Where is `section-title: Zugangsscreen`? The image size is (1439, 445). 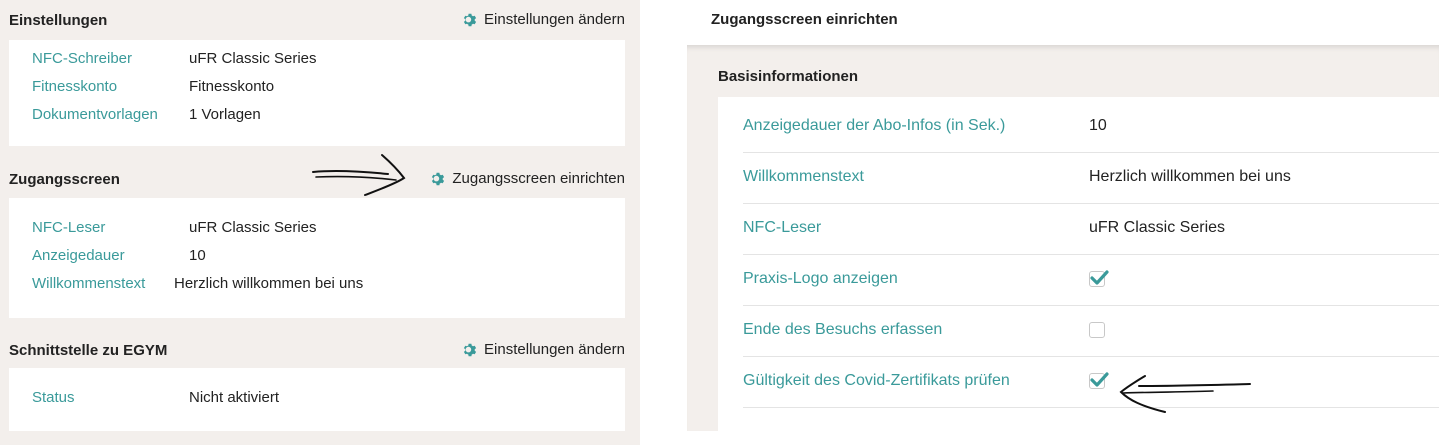 section-title: Zugangsscreen is located at coordinates (64, 179).